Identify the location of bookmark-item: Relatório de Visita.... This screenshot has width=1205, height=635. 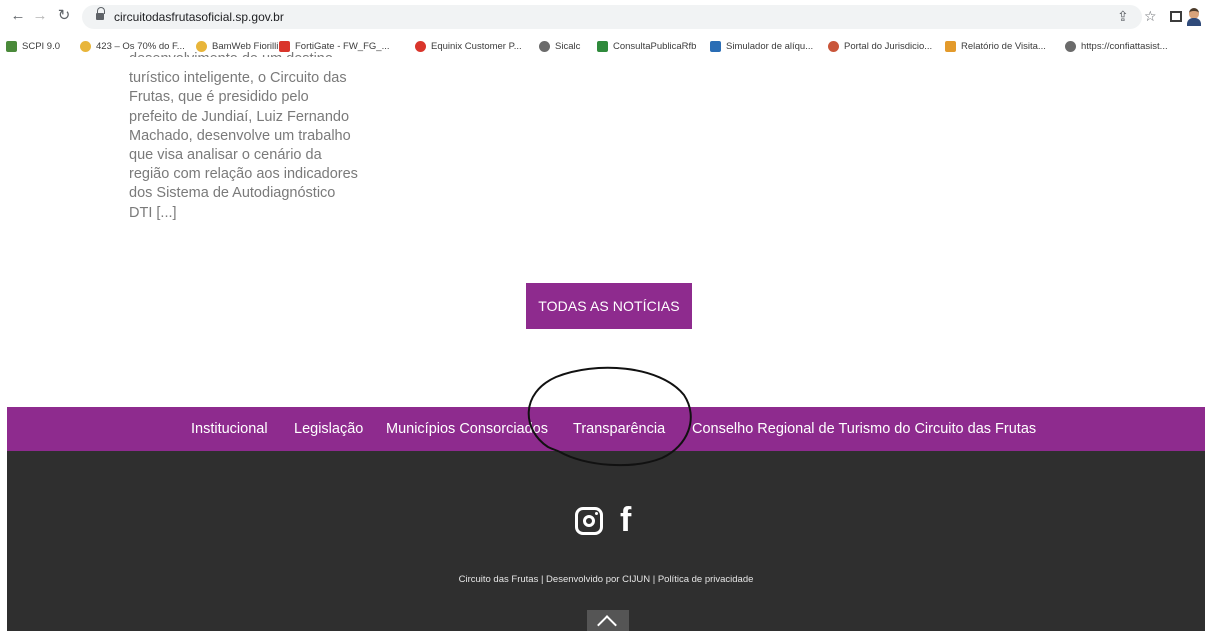
(995, 46).